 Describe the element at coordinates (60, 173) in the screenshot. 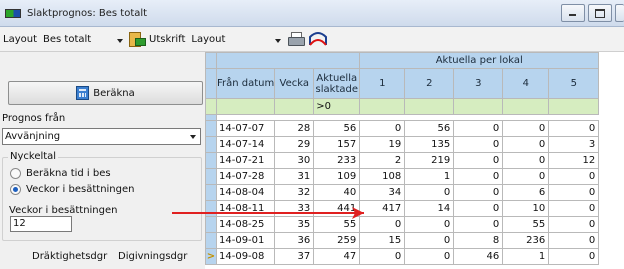

I see `radio-calc-time: Beräkna tid i bes` at that location.